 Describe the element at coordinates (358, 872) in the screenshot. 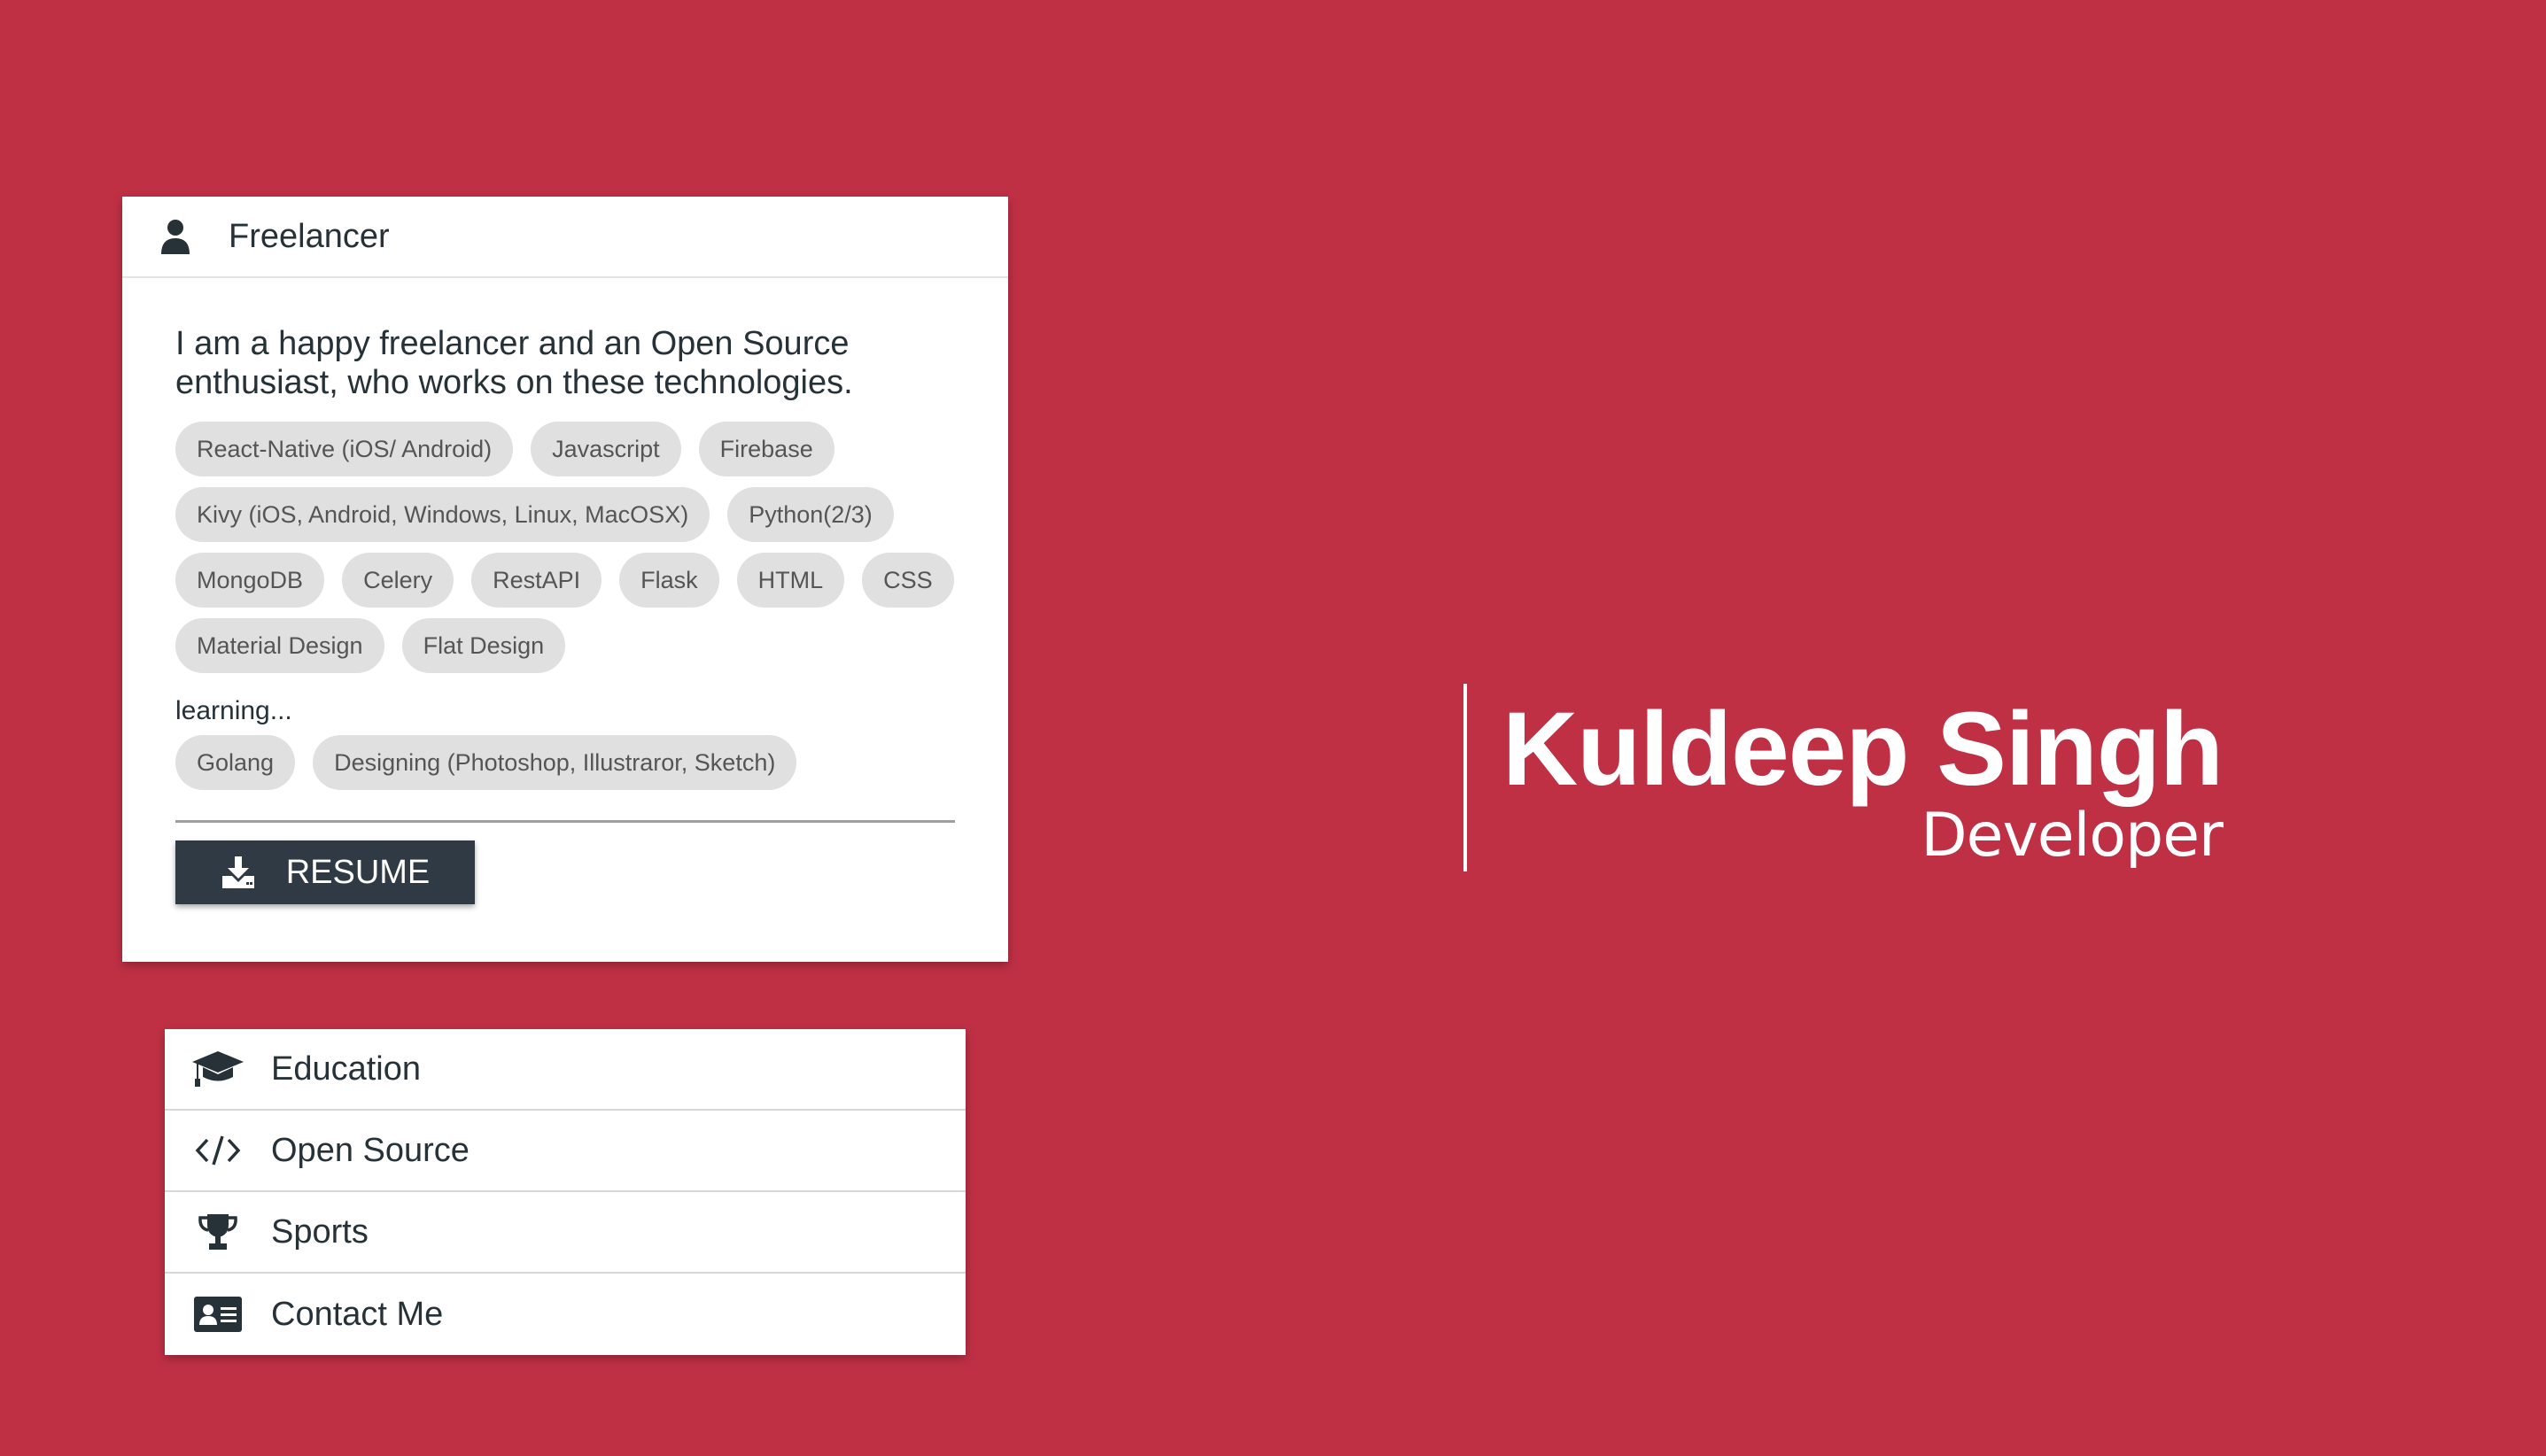

I see `resume-button-label: RESUME` at that location.